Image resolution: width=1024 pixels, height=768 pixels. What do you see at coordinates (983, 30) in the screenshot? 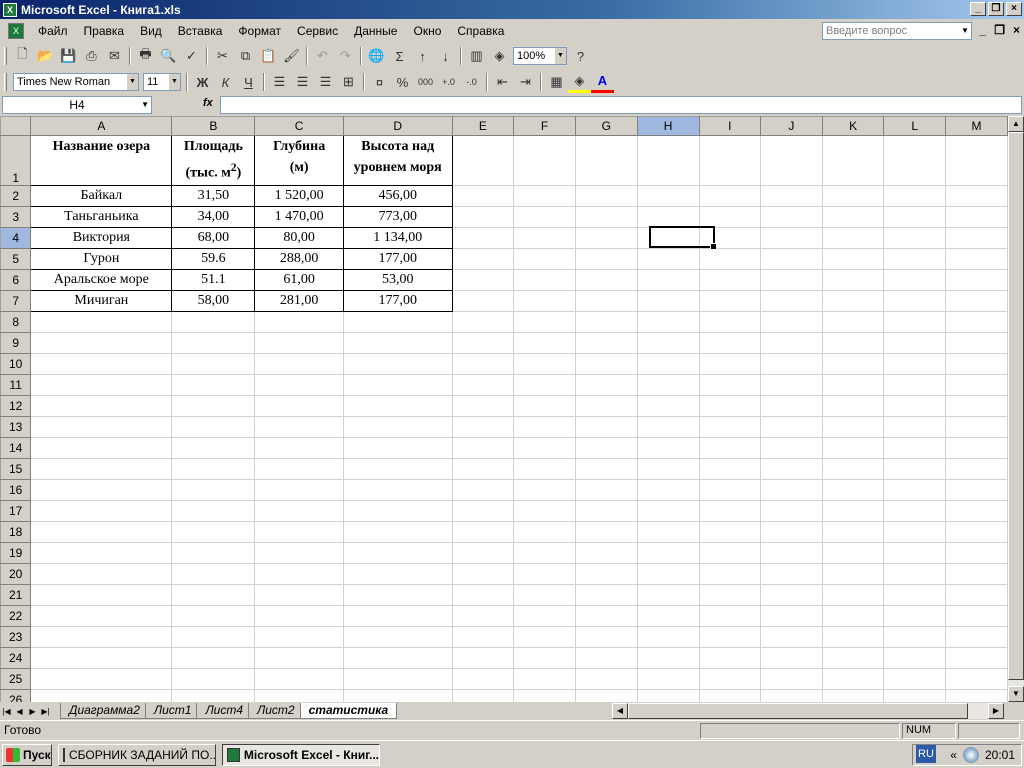
I see `doc-minimize-button: _` at bounding box center [983, 30].